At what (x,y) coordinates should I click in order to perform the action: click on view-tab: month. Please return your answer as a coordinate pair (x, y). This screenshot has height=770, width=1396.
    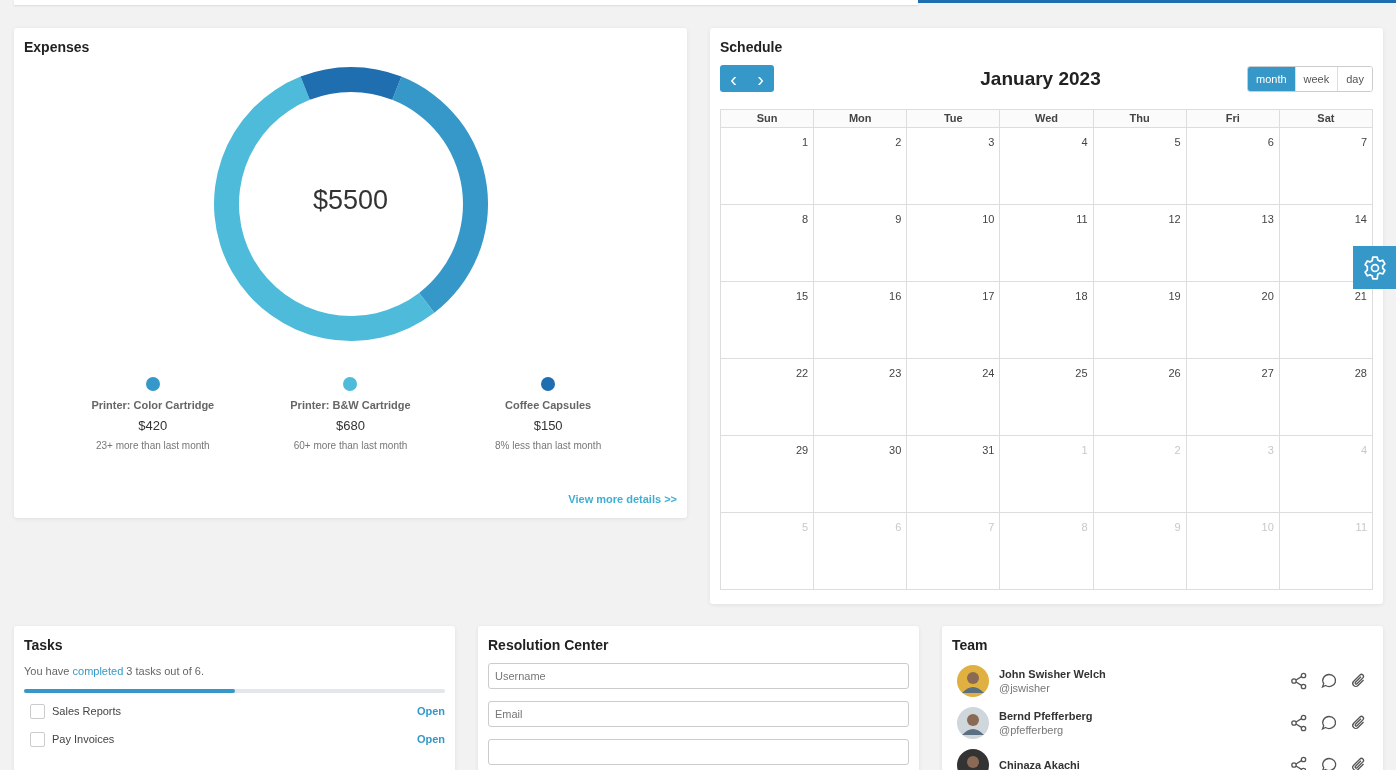
    Looking at the image, I should click on (1271, 78).